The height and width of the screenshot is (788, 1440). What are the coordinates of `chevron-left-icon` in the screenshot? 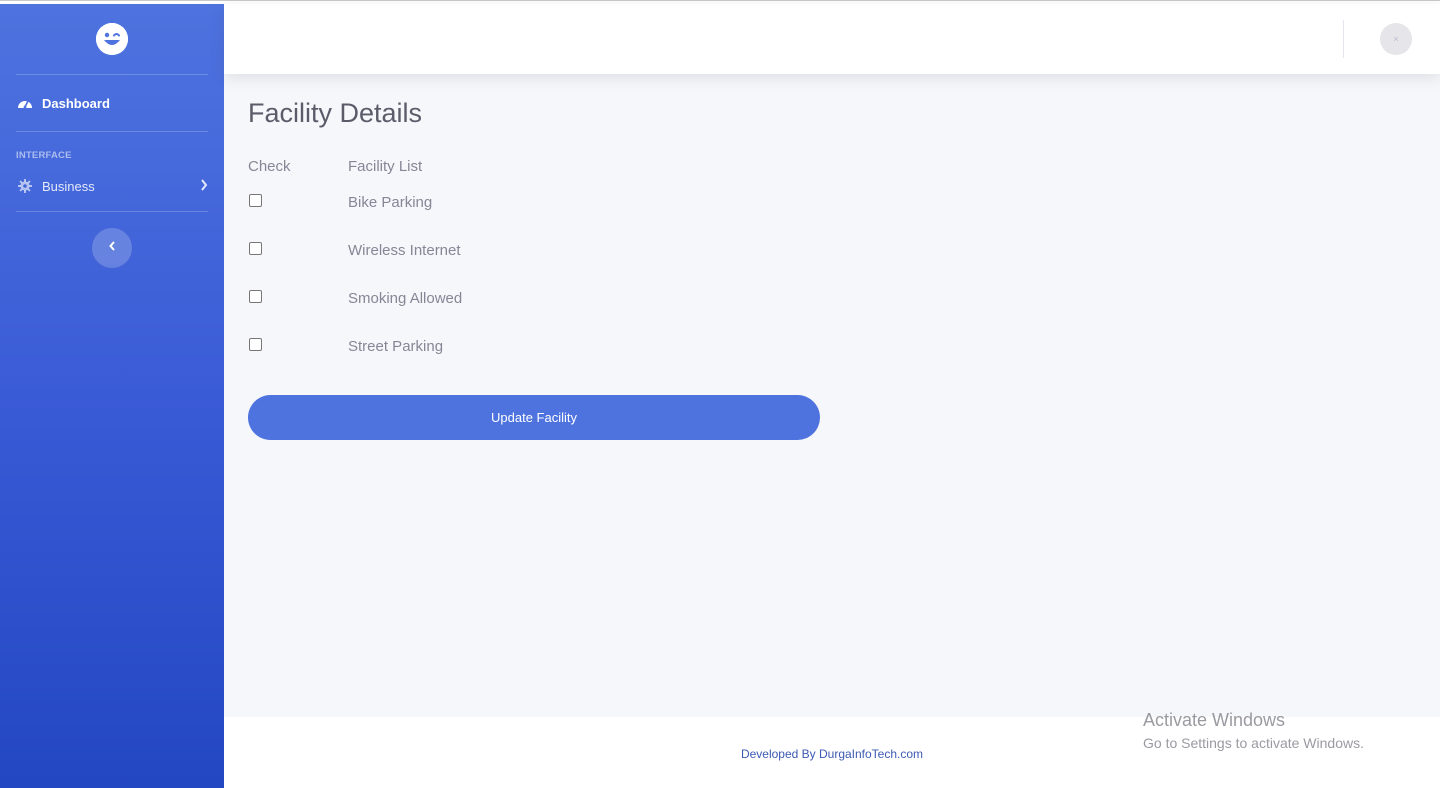 It's located at (112, 248).